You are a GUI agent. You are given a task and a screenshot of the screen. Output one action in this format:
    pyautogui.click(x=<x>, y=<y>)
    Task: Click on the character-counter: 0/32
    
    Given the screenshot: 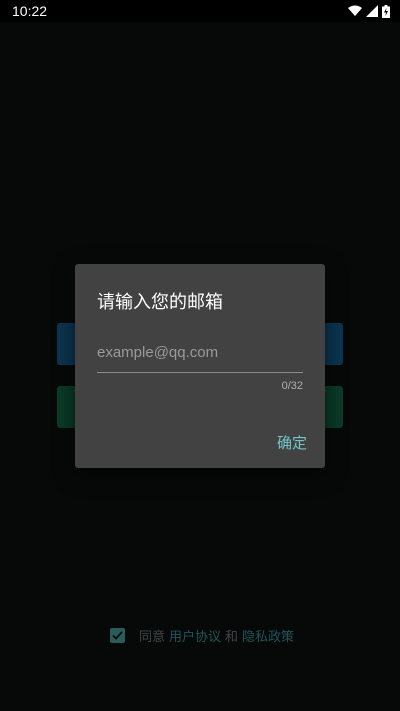 What is the action you would take?
    pyautogui.click(x=292, y=386)
    